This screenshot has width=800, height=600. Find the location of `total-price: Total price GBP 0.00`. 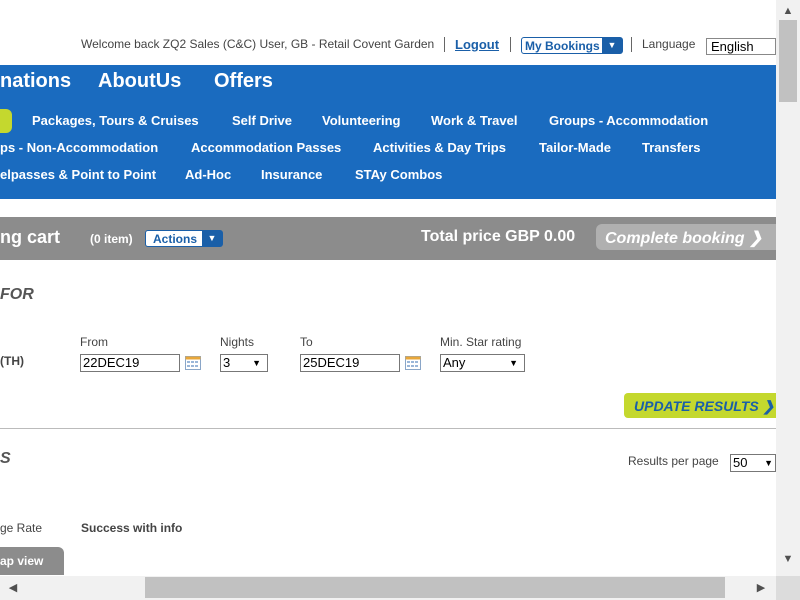

total-price: Total price GBP 0.00 is located at coordinates (498, 236).